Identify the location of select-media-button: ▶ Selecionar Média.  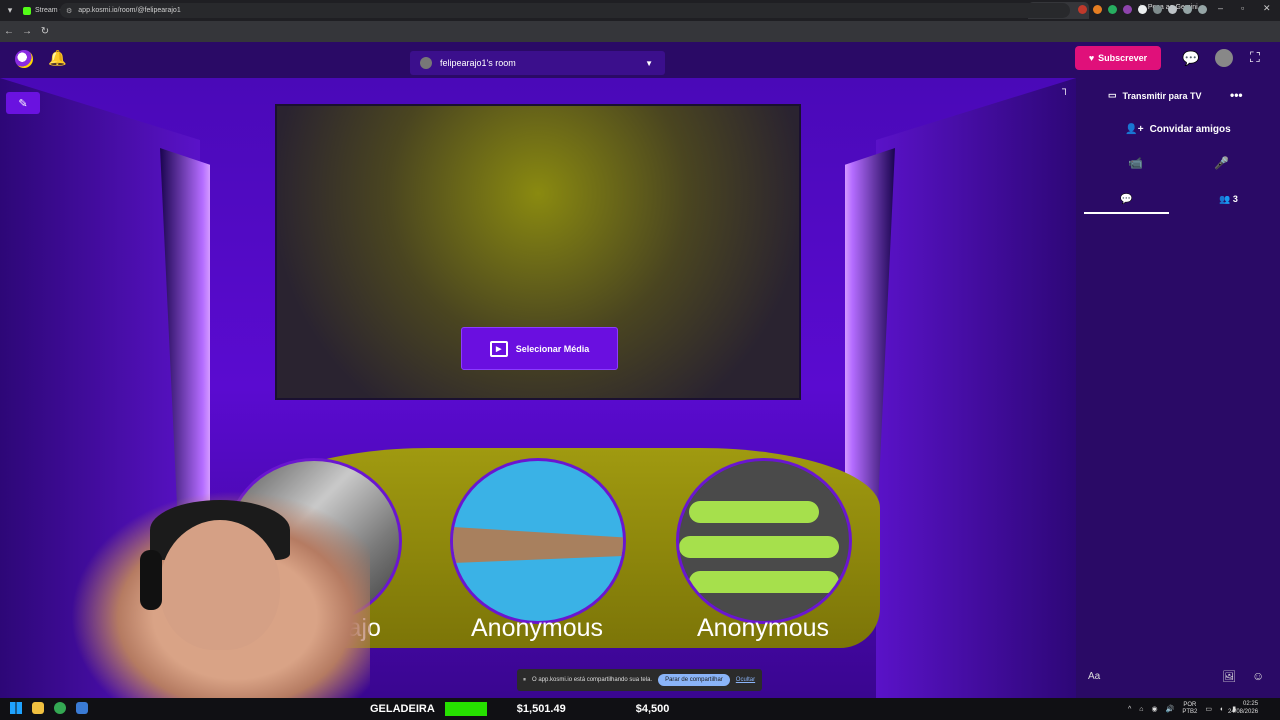
(539, 348).